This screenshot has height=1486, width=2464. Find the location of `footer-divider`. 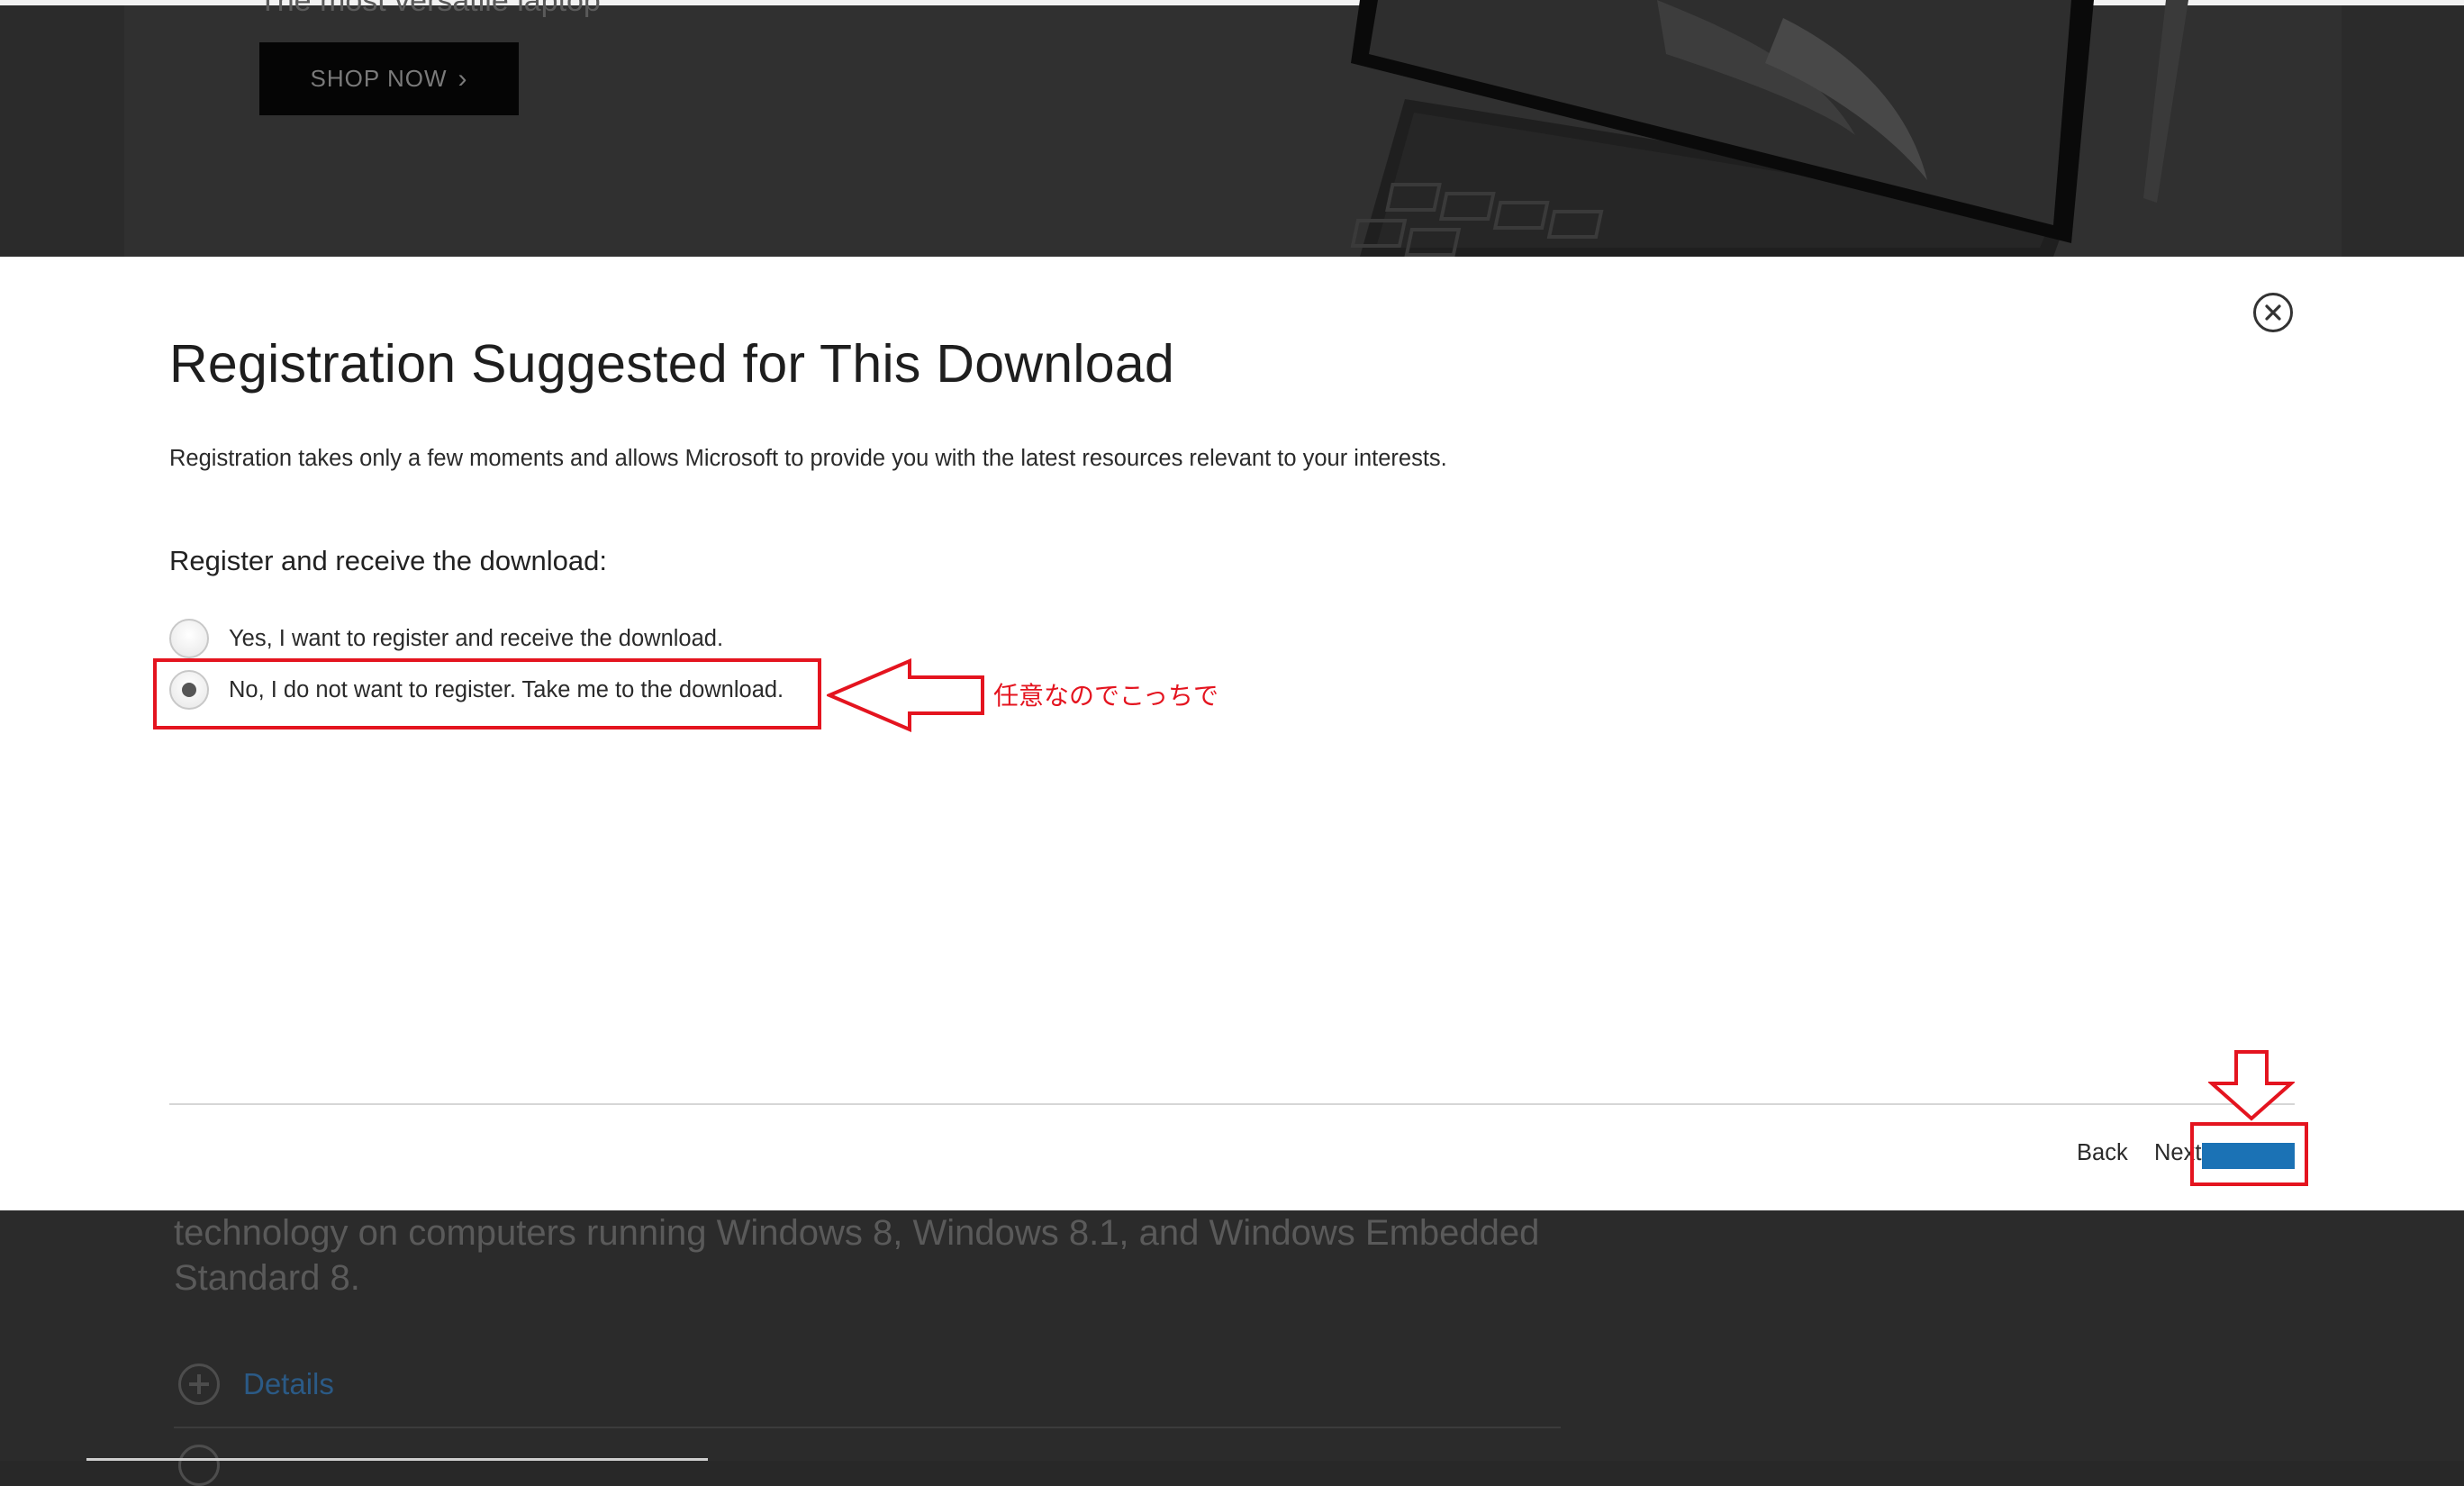

footer-divider is located at coordinates (1232, 1104).